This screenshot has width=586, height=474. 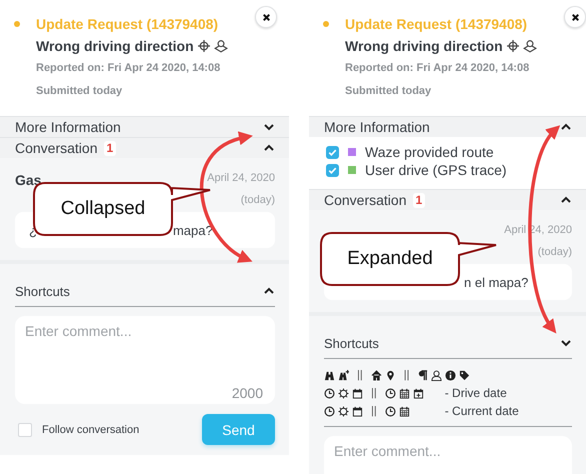 What do you see at coordinates (436, 170) in the screenshot?
I see `layer-label: User drive (GPS trace)` at bounding box center [436, 170].